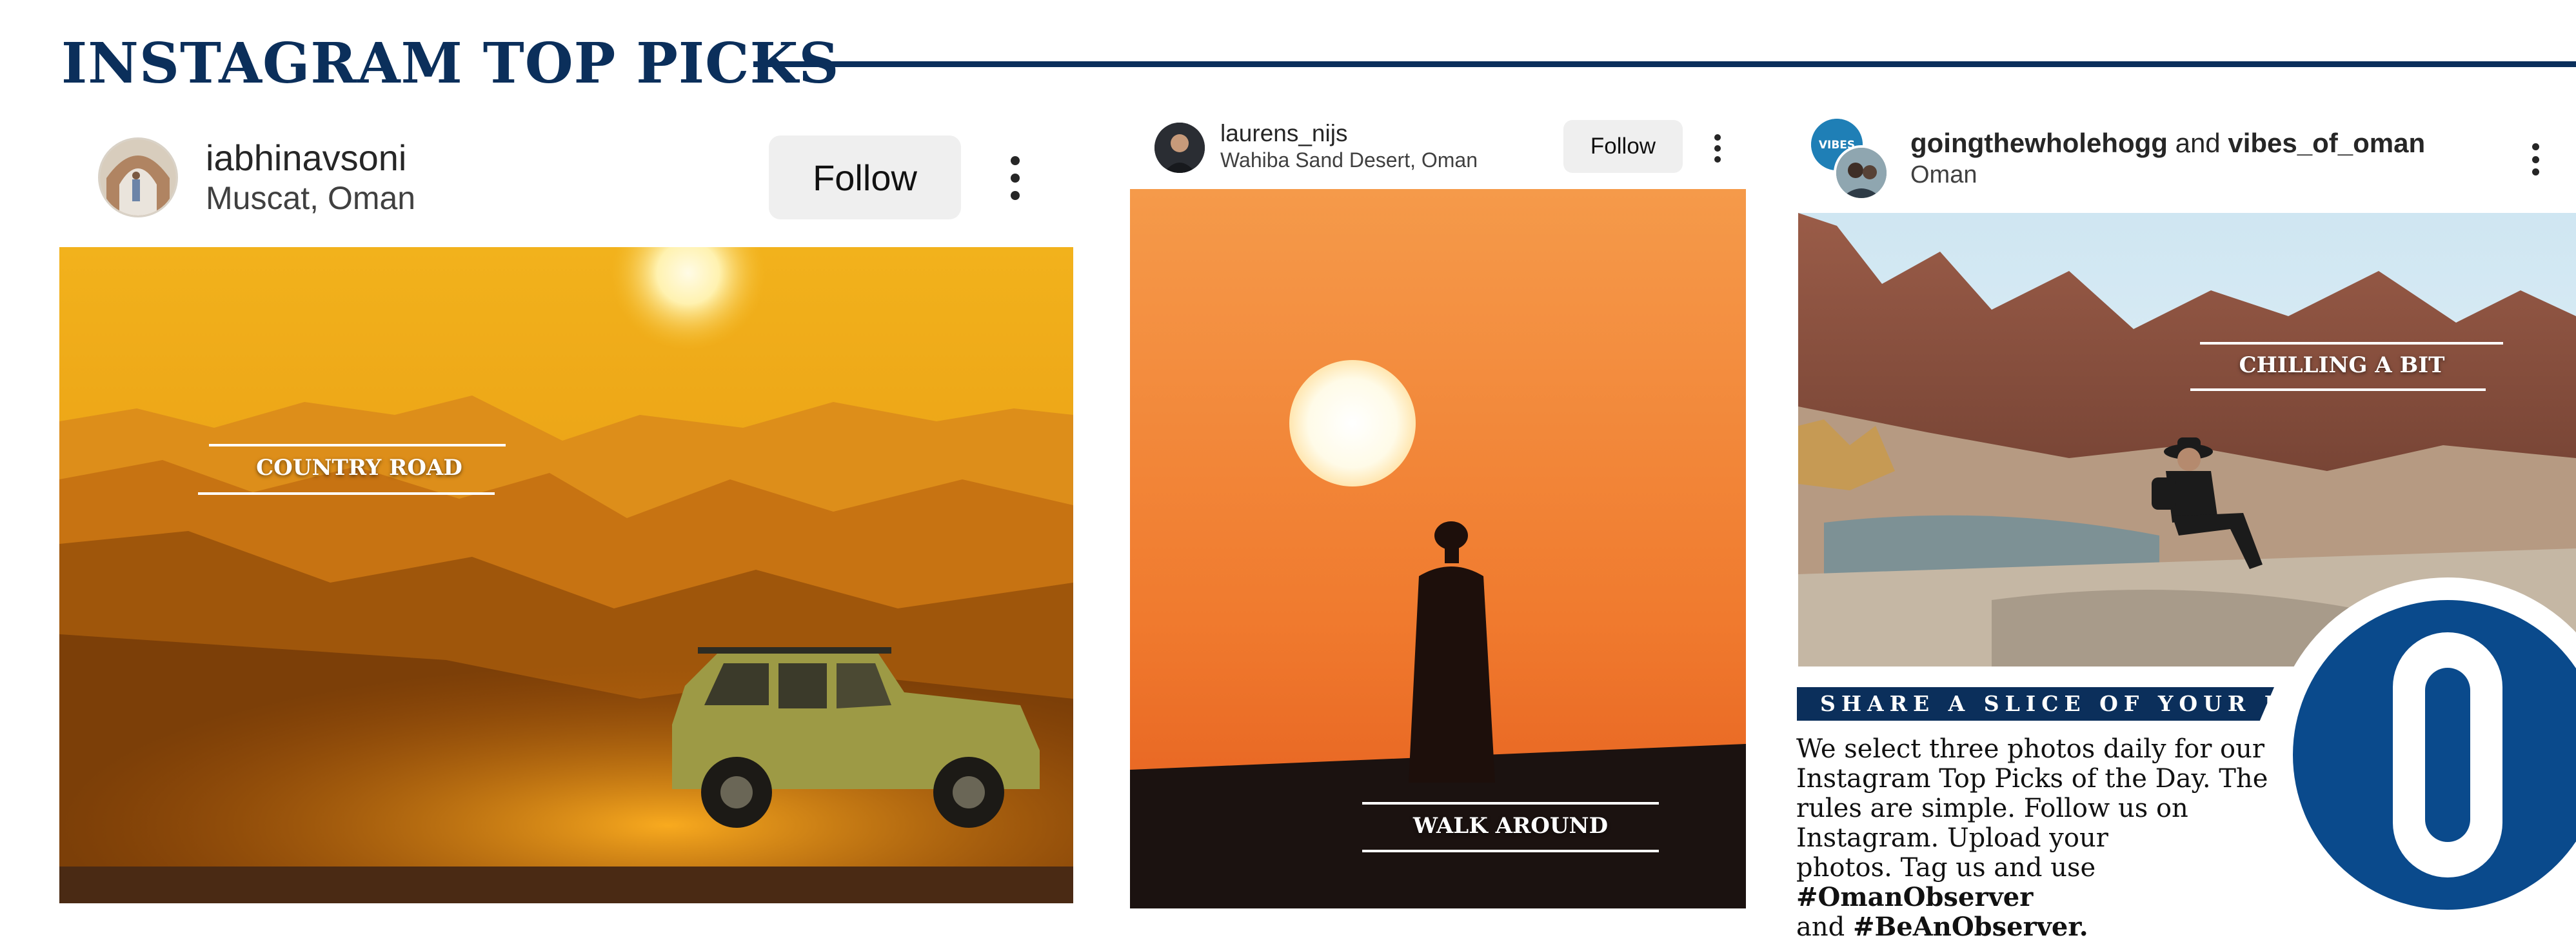 The image size is (2576, 942). I want to click on section-title: INSTAGRAM TOP PICKS, so click(450, 63).